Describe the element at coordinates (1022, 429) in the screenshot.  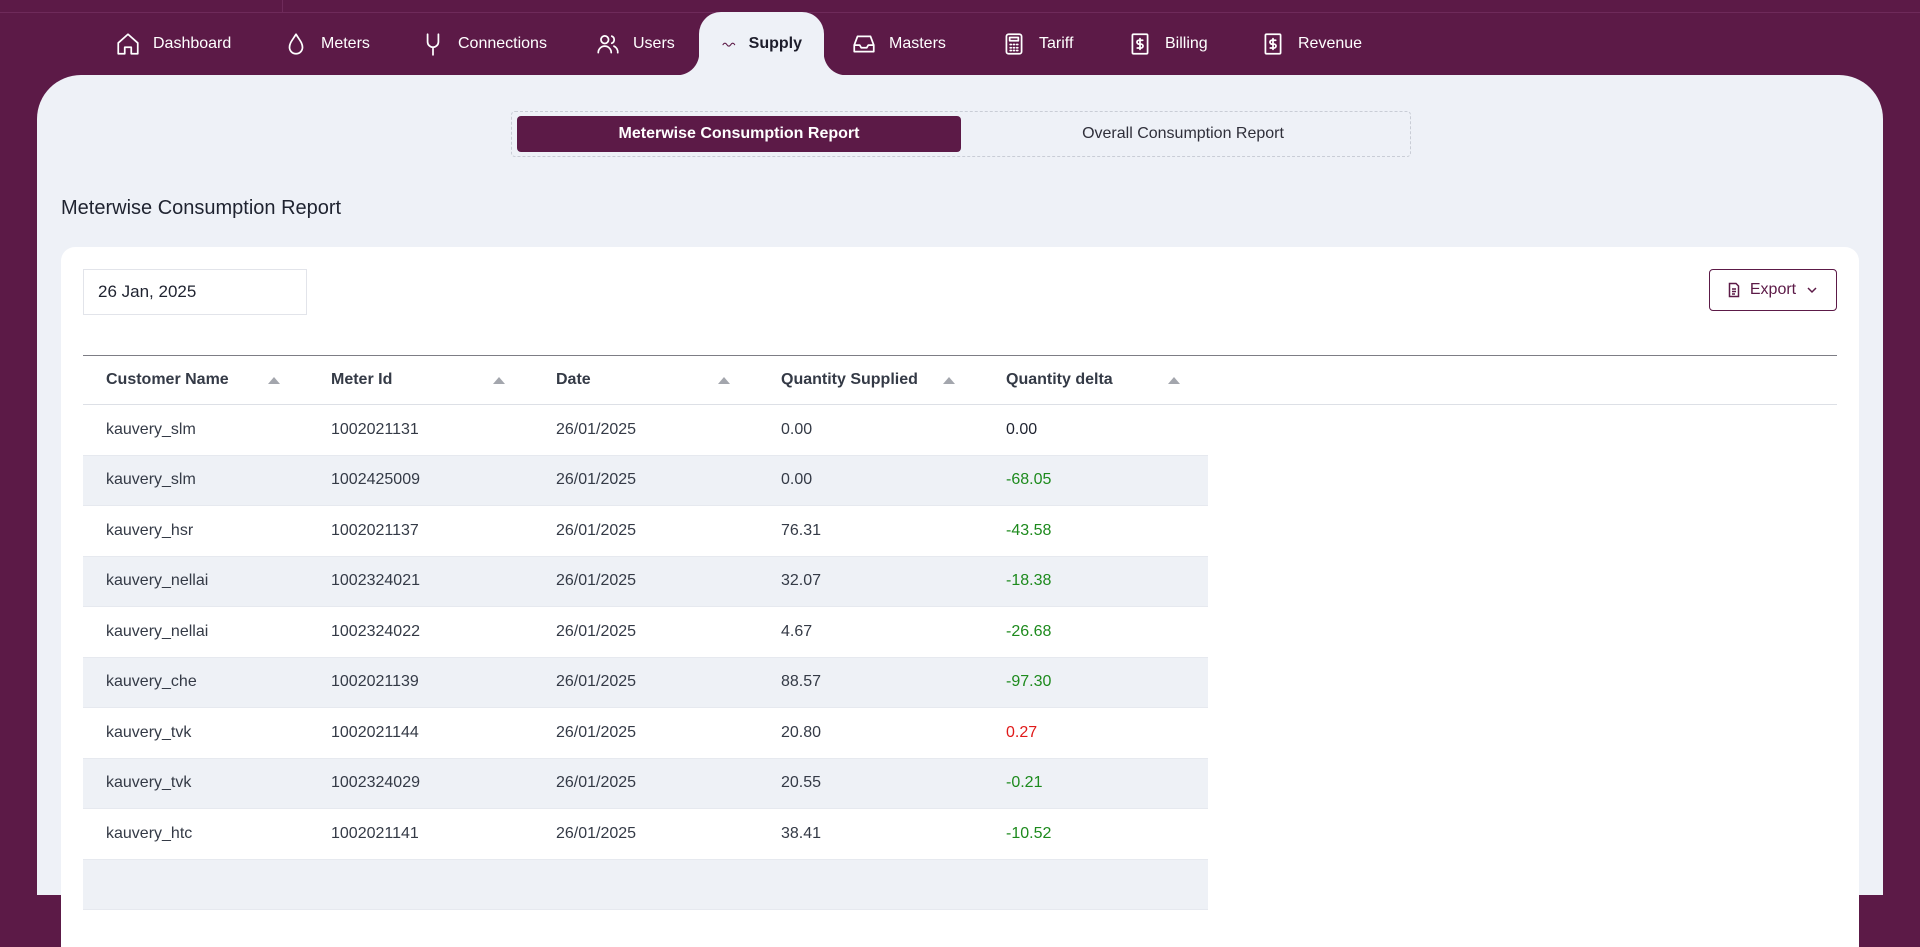
I see `quantity-delta-cell: 0.00` at that location.